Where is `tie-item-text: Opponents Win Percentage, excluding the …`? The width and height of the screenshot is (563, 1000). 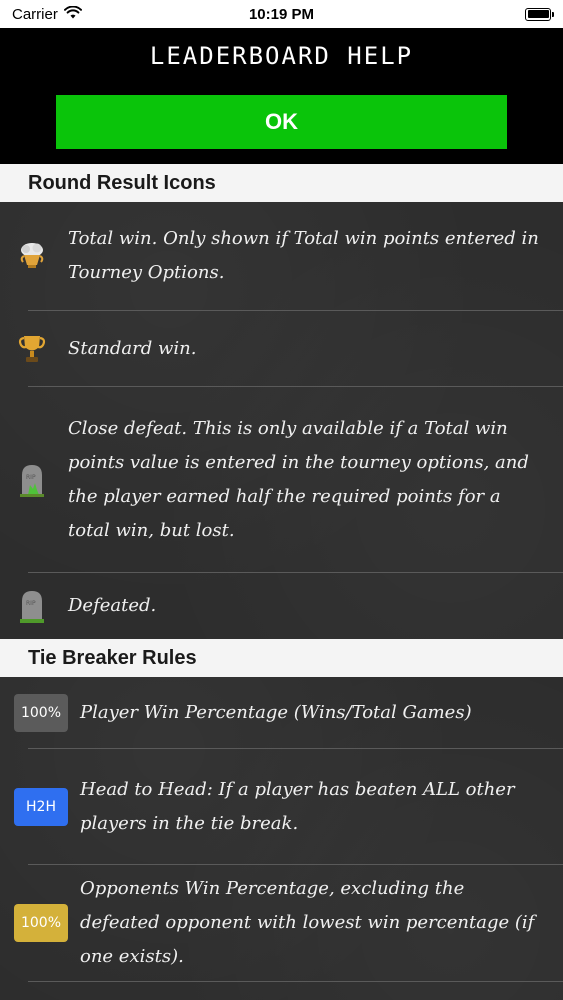 tie-item-text: Opponents Win Percentage, excluding the … is located at coordinates (307, 922).